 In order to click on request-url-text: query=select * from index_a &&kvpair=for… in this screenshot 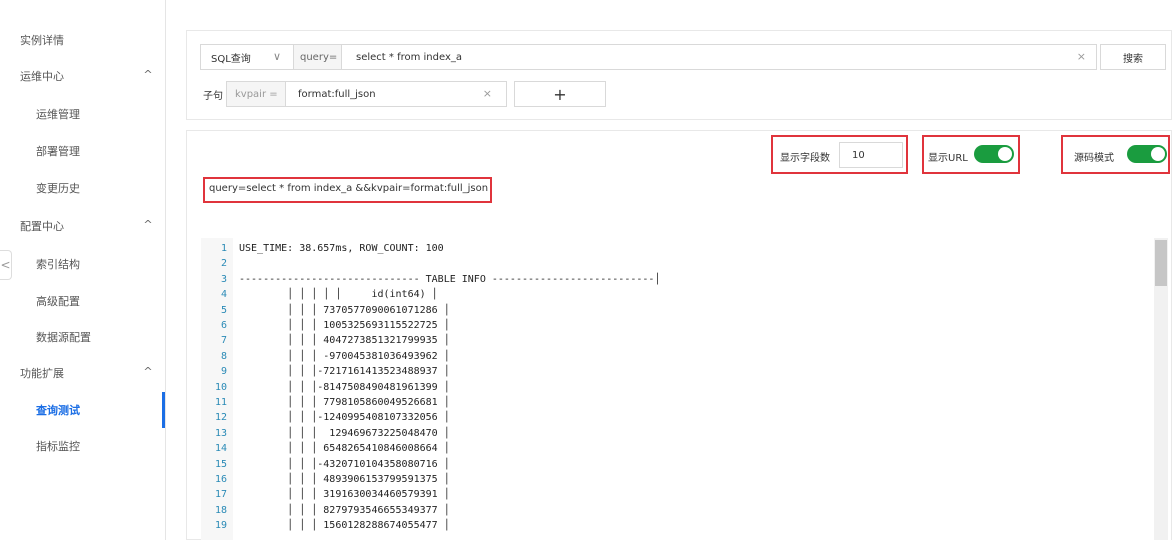, I will do `click(349, 188)`.